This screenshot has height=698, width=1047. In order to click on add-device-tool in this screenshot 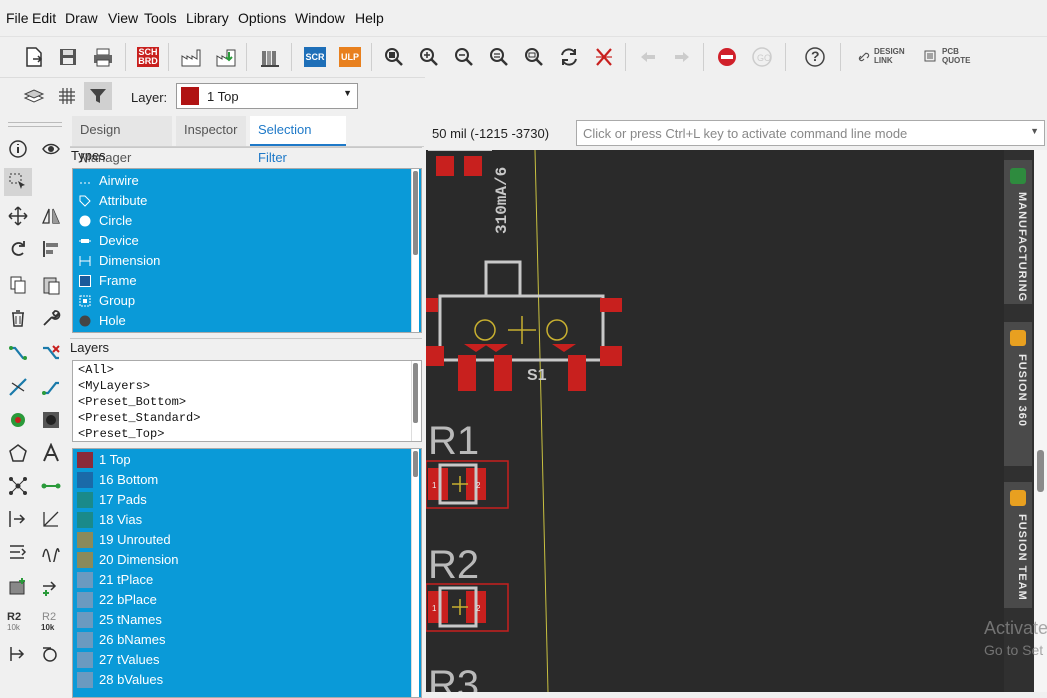, I will do `click(51, 586)`.